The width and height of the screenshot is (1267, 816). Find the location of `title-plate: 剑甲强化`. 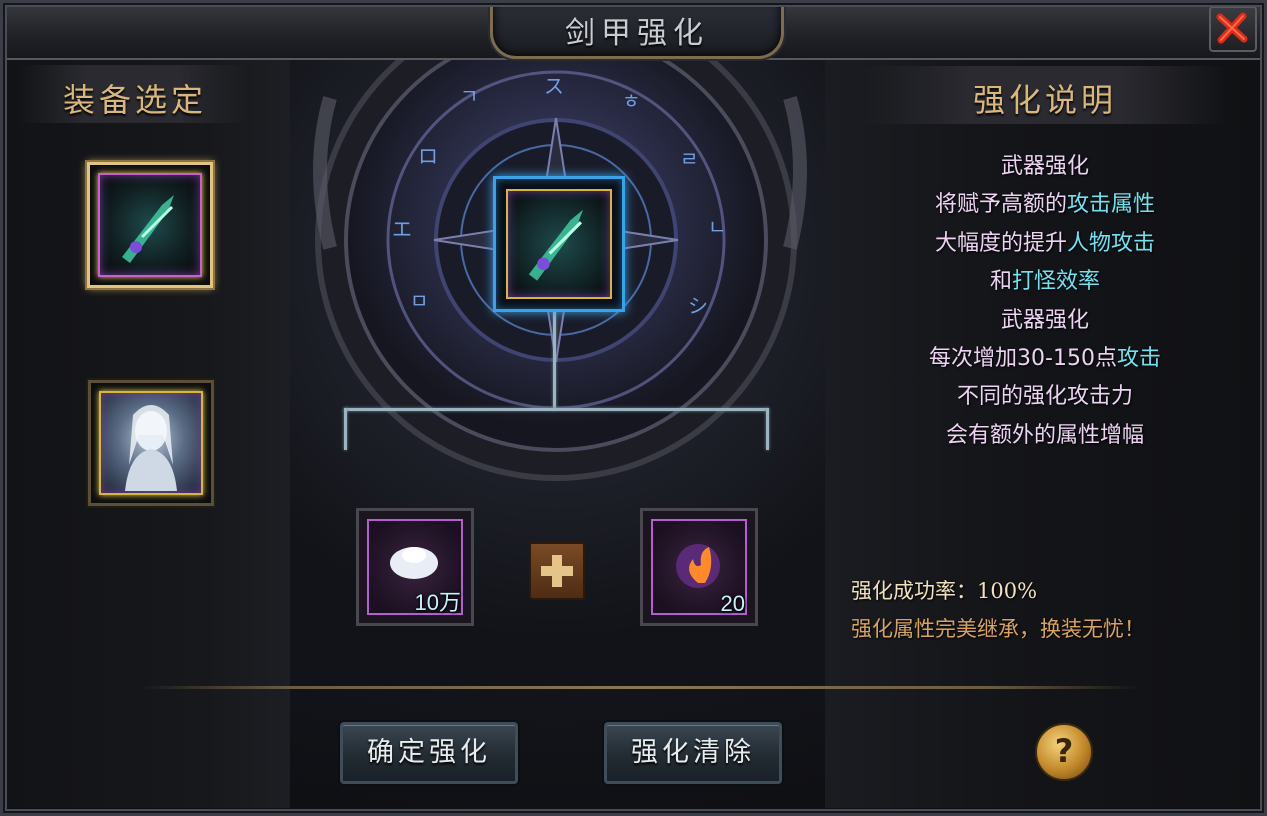

title-plate: 剑甲强化 is located at coordinates (637, 29).